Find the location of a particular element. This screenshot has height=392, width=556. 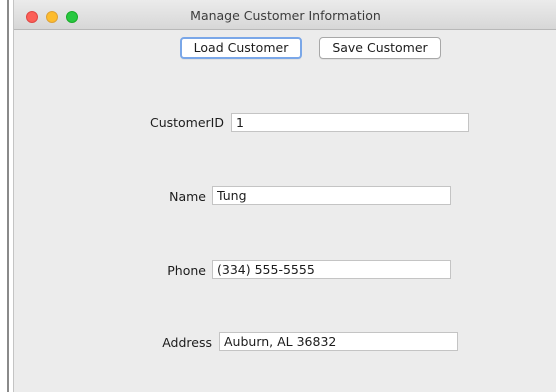

title-bar: Manage Customer Information is located at coordinates (285, 15).